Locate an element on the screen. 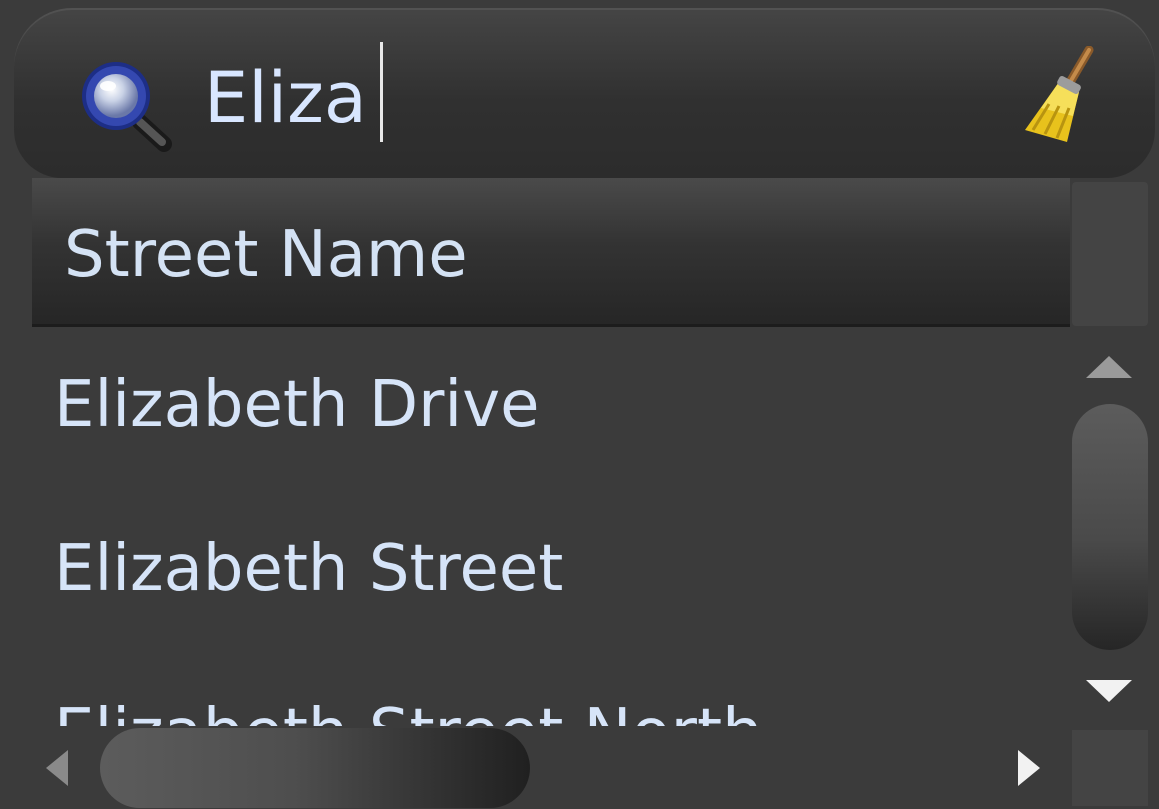  column-header-label: Street Name is located at coordinates (266, 255).